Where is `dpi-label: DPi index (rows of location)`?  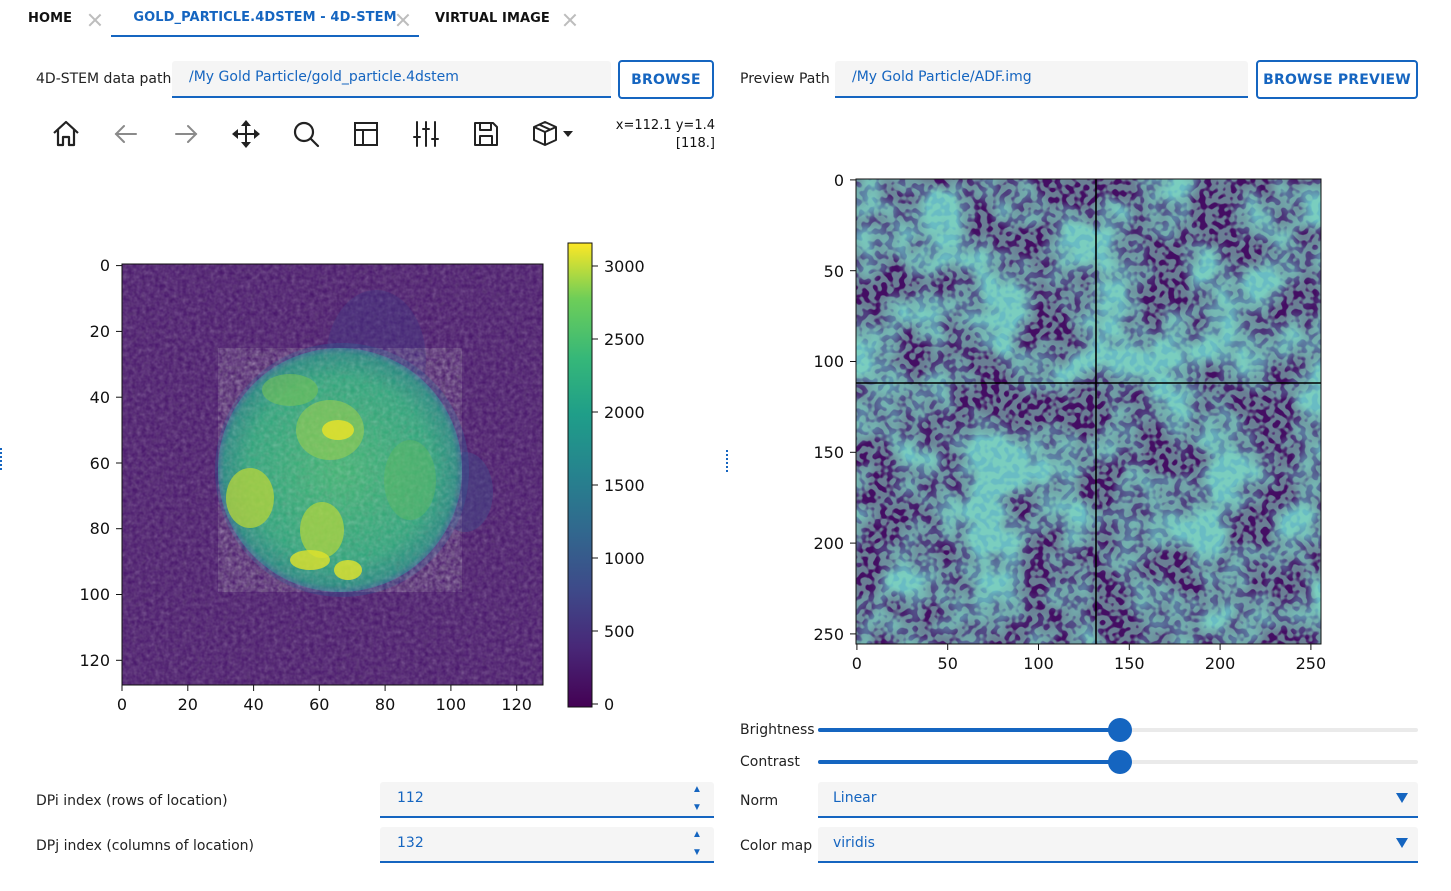
dpi-label: DPi index (rows of location) is located at coordinates (132, 801).